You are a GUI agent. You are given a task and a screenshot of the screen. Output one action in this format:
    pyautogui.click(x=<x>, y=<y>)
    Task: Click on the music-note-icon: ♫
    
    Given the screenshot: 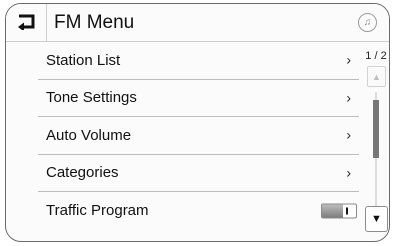 What is the action you would take?
    pyautogui.click(x=367, y=22)
    